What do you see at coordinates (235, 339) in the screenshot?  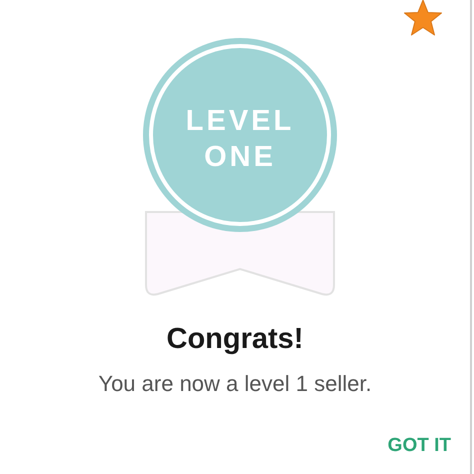 I see `congrats-title: Congrats!` at bounding box center [235, 339].